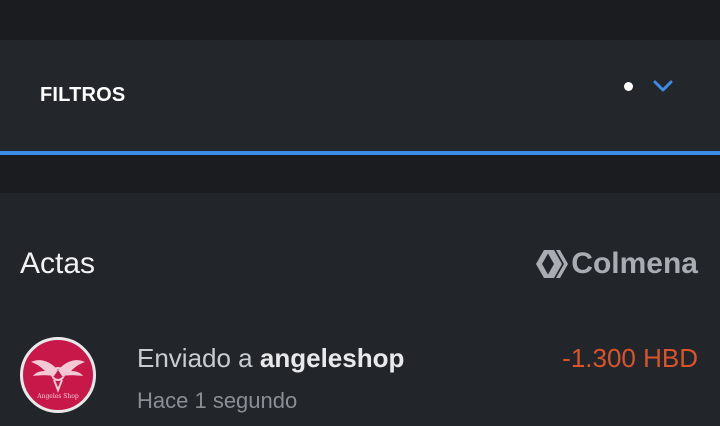 The height and width of the screenshot is (426, 720). I want to click on transaction-prefix: Enviado a, so click(195, 358).